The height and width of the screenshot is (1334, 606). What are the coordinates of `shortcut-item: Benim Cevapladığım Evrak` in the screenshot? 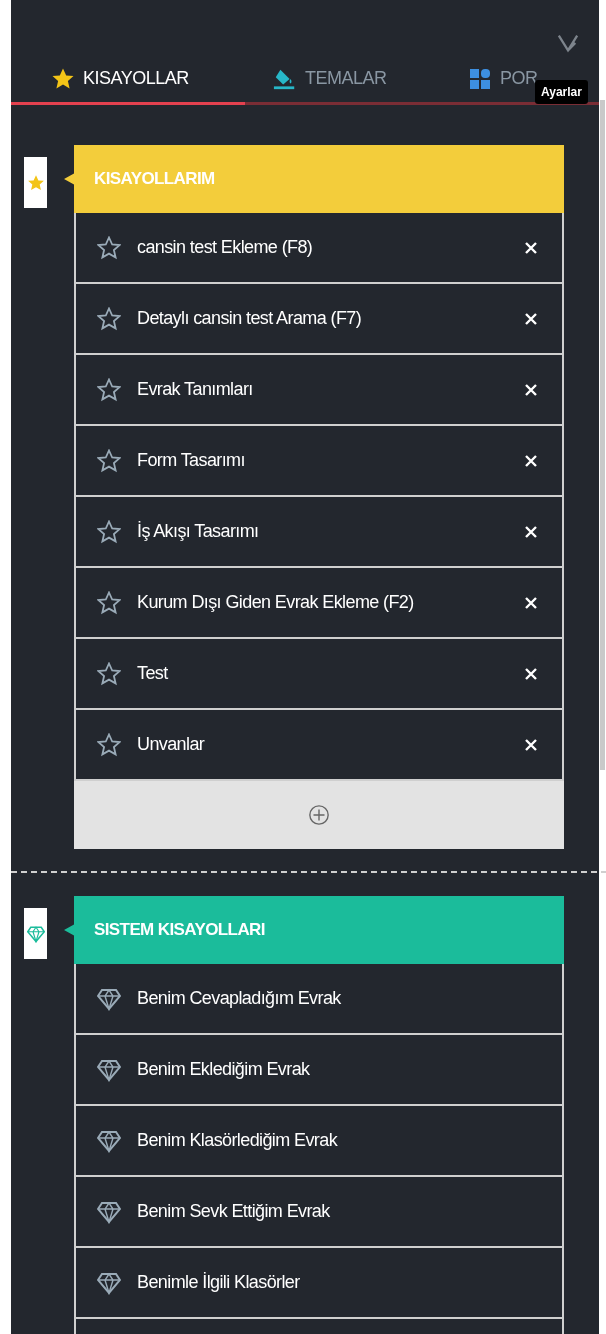 It's located at (319, 999).